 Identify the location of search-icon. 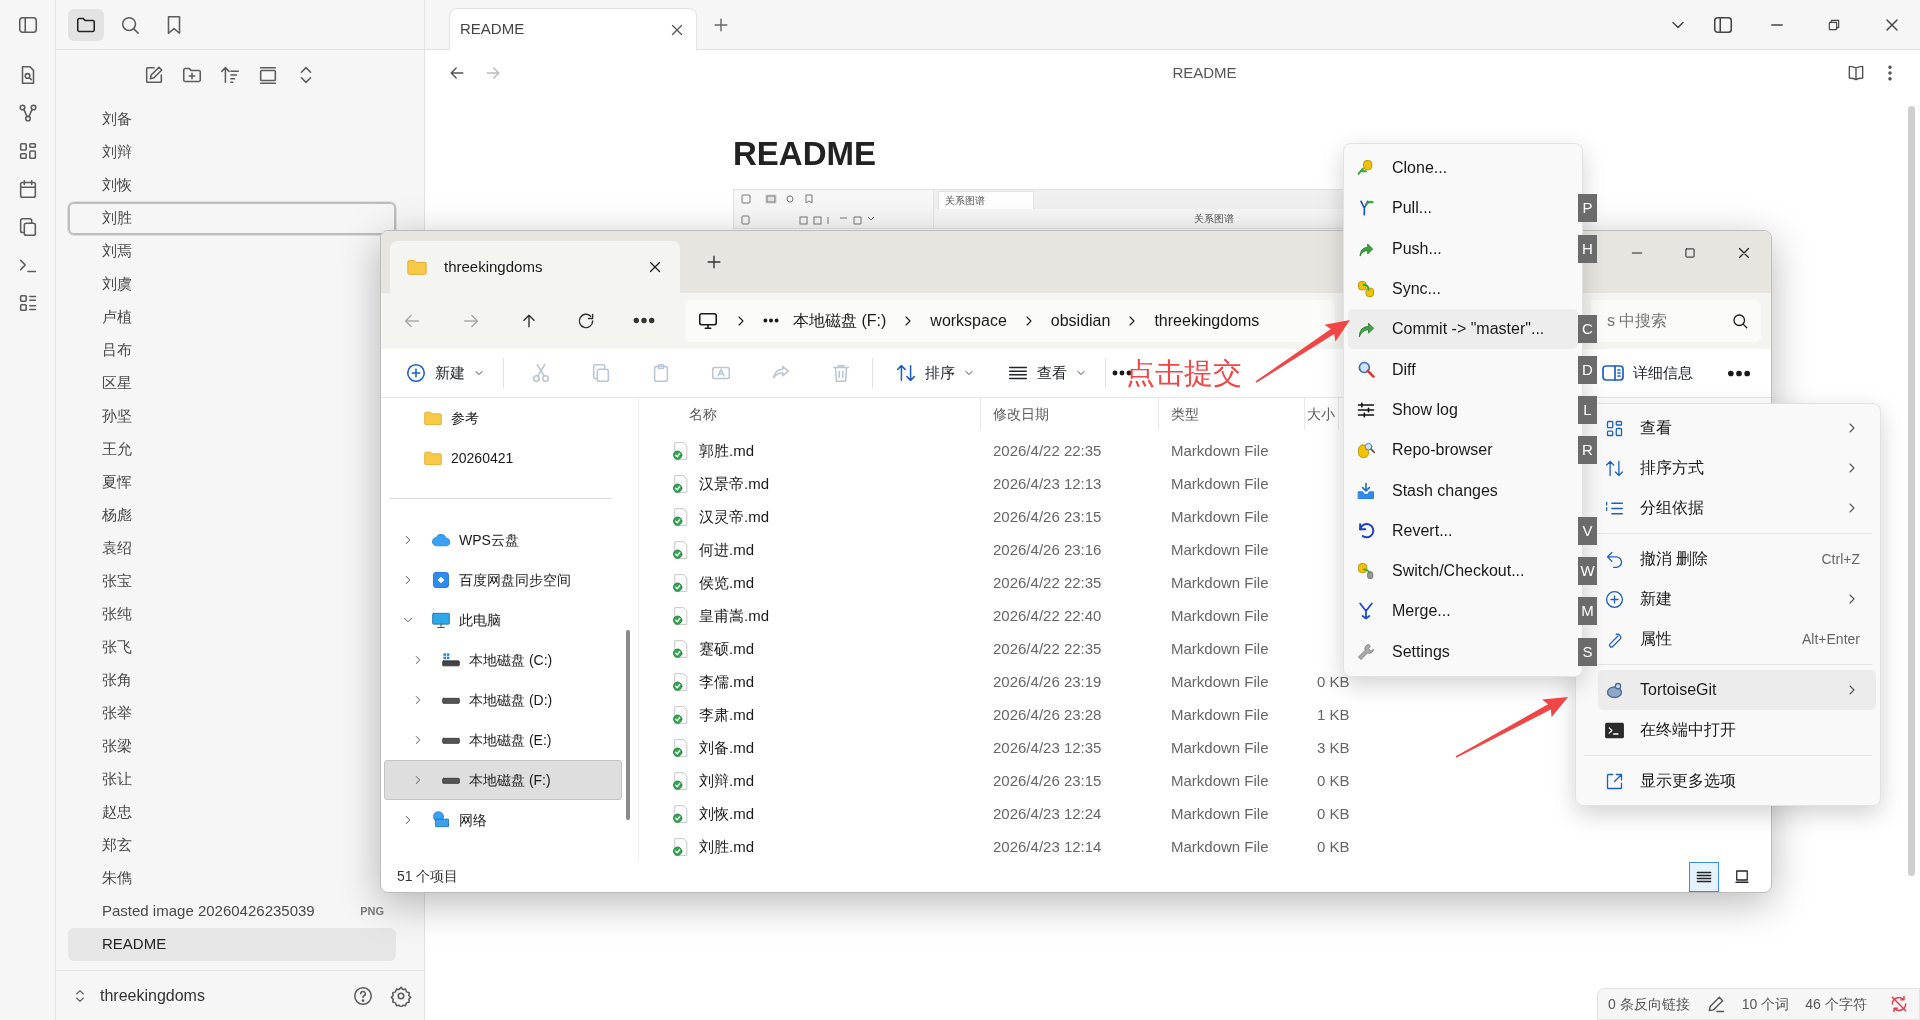
(1740, 320).